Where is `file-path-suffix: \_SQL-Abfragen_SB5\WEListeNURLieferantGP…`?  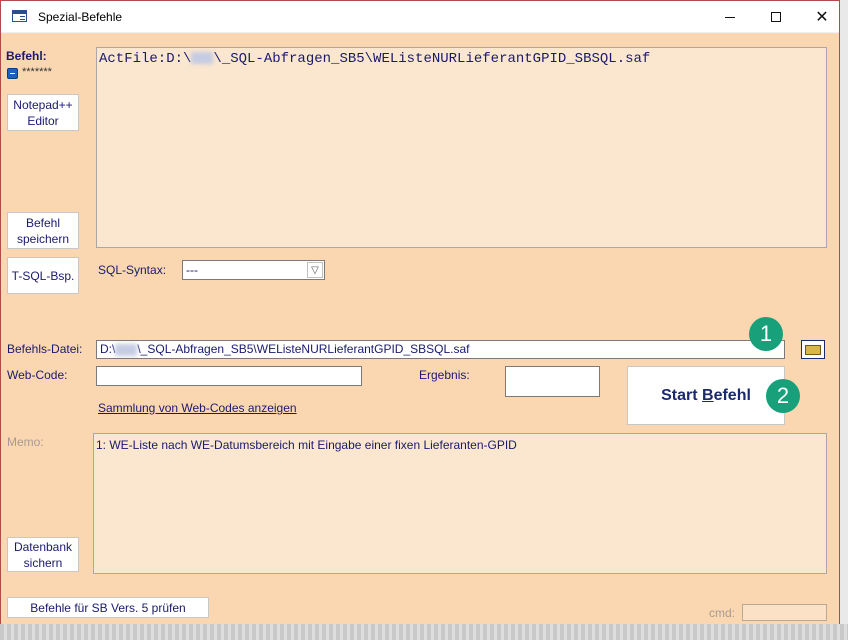
file-path-suffix: \_SQL-Abfragen_SB5\WEListeNURLieferantGP… is located at coordinates (303, 349).